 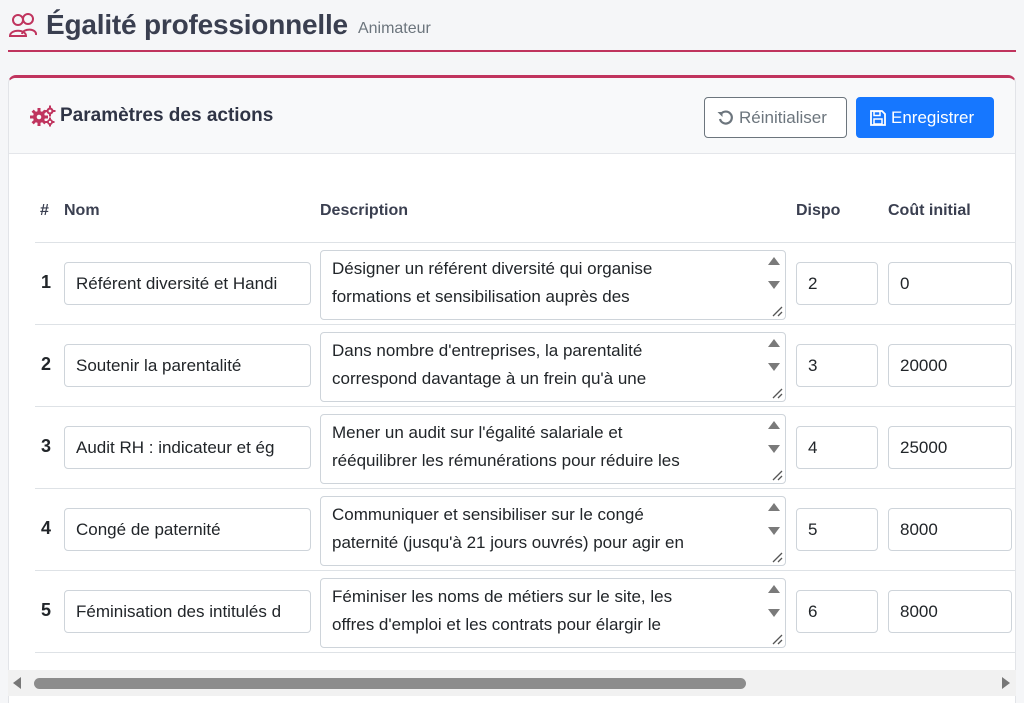 I want to click on name-input: Référent diversité et Handi, so click(x=187, y=283).